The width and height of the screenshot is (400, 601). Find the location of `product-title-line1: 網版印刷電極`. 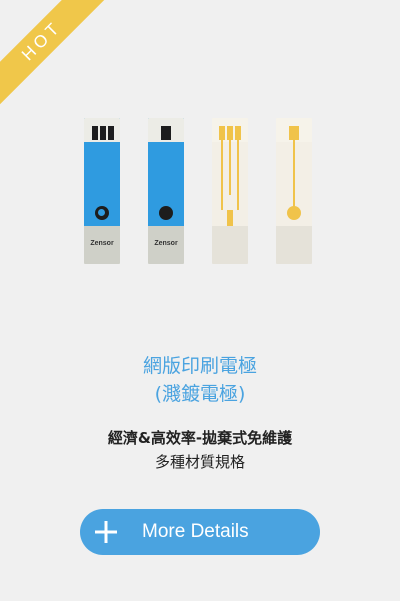

product-title-line1: 網版印刷電極 is located at coordinates (199, 366).